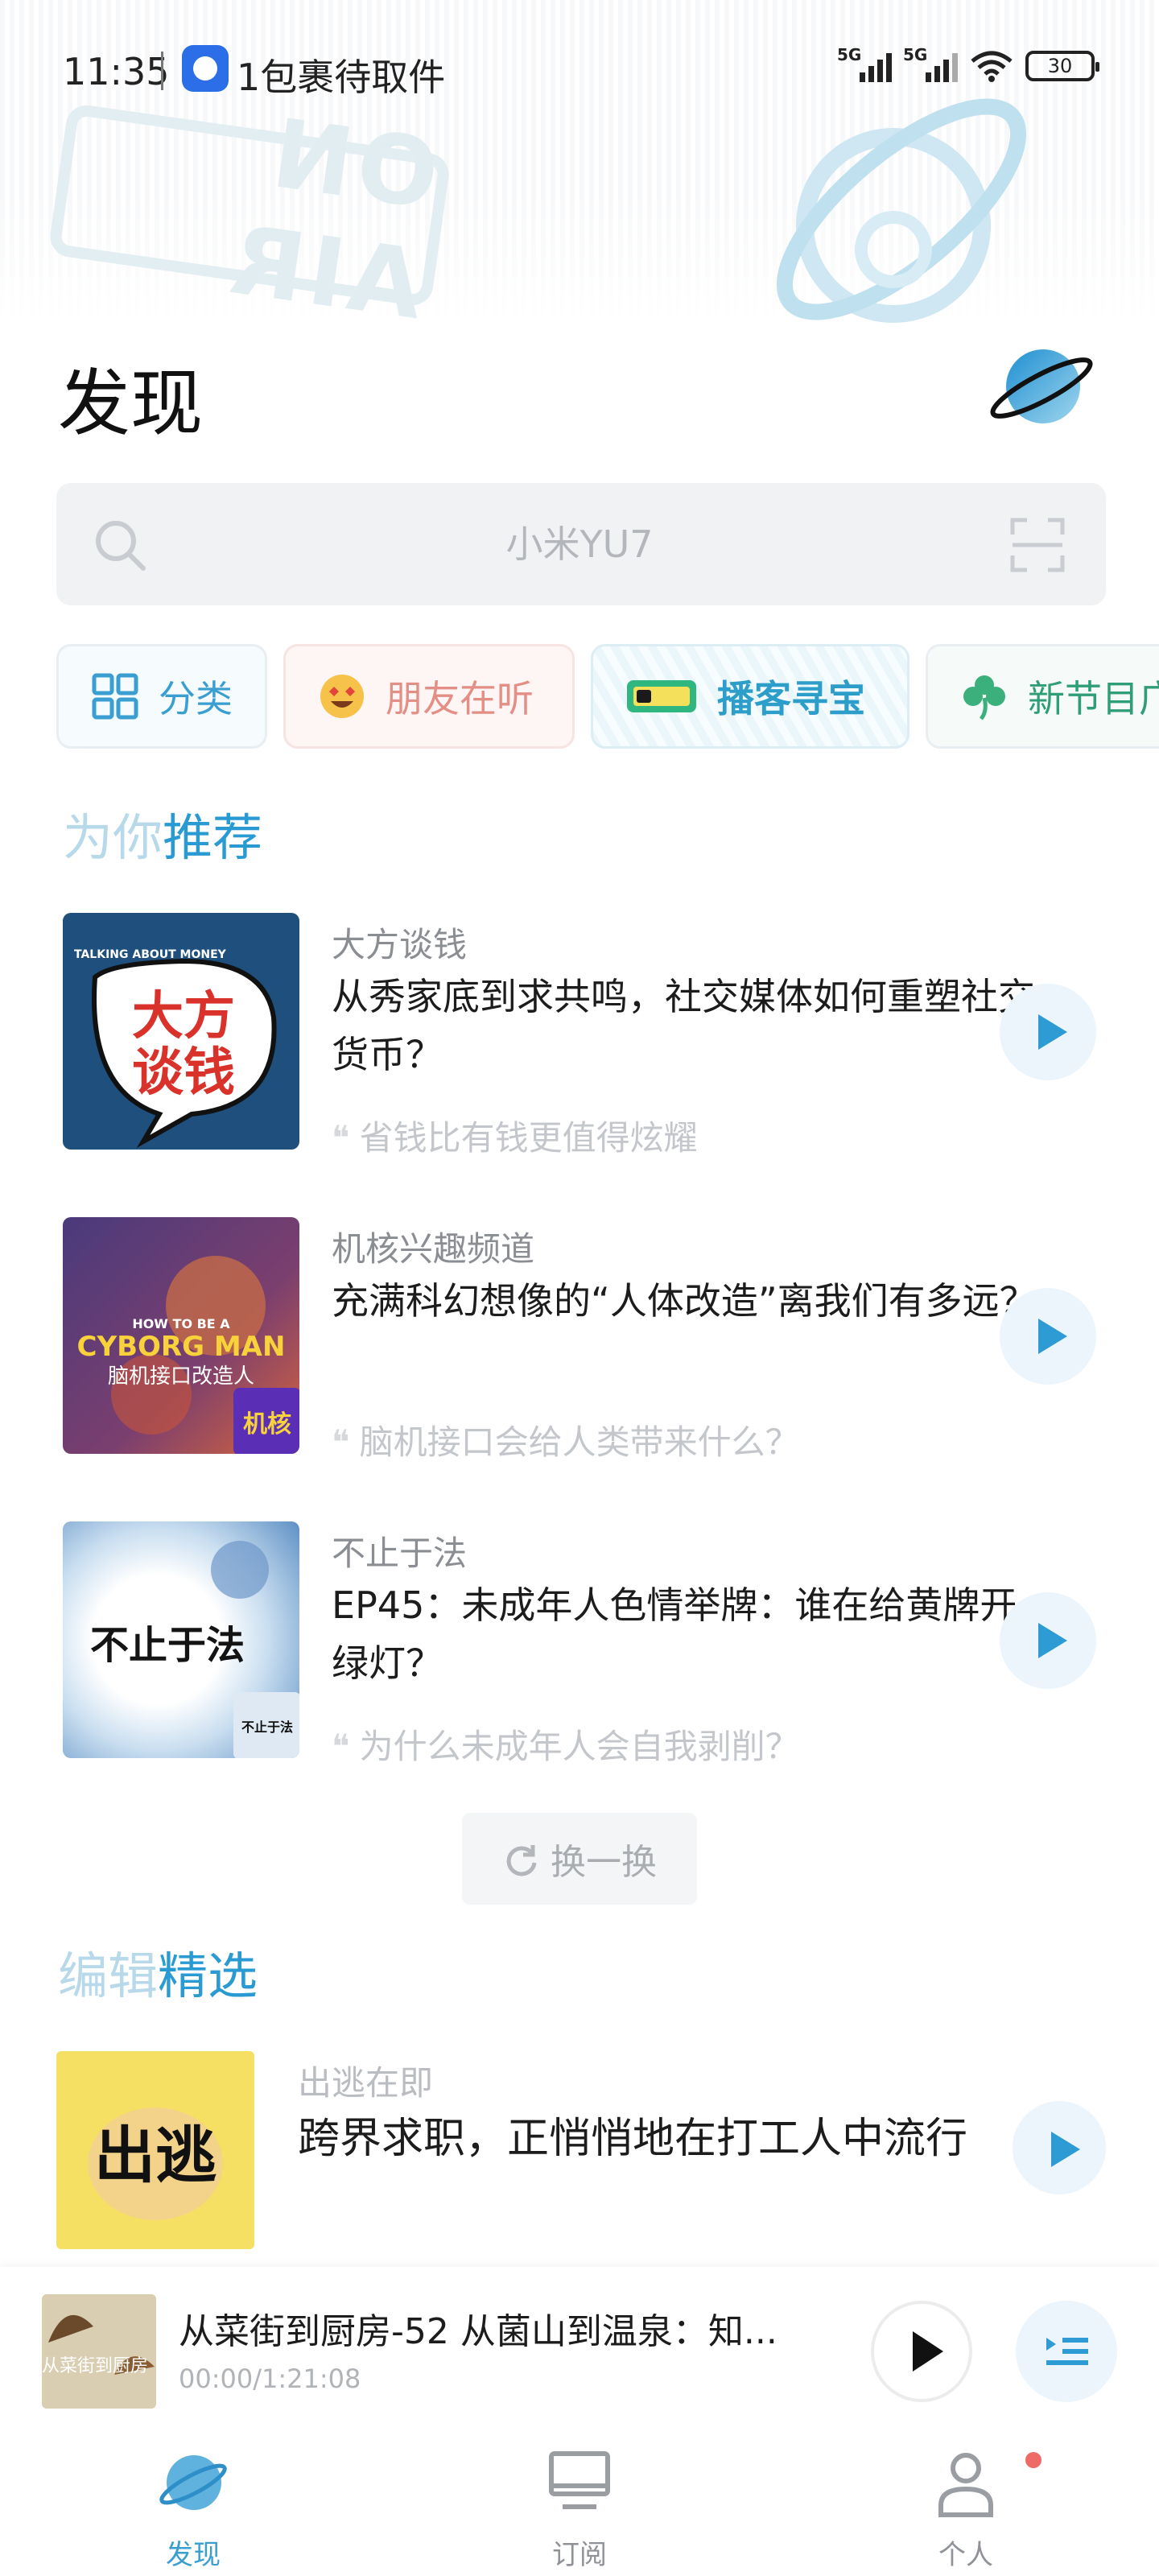 The height and width of the screenshot is (2576, 1159). What do you see at coordinates (633, 2139) in the screenshot?
I see `episode-title: 跨界求职，正悄悄地在打工人中流行` at bounding box center [633, 2139].